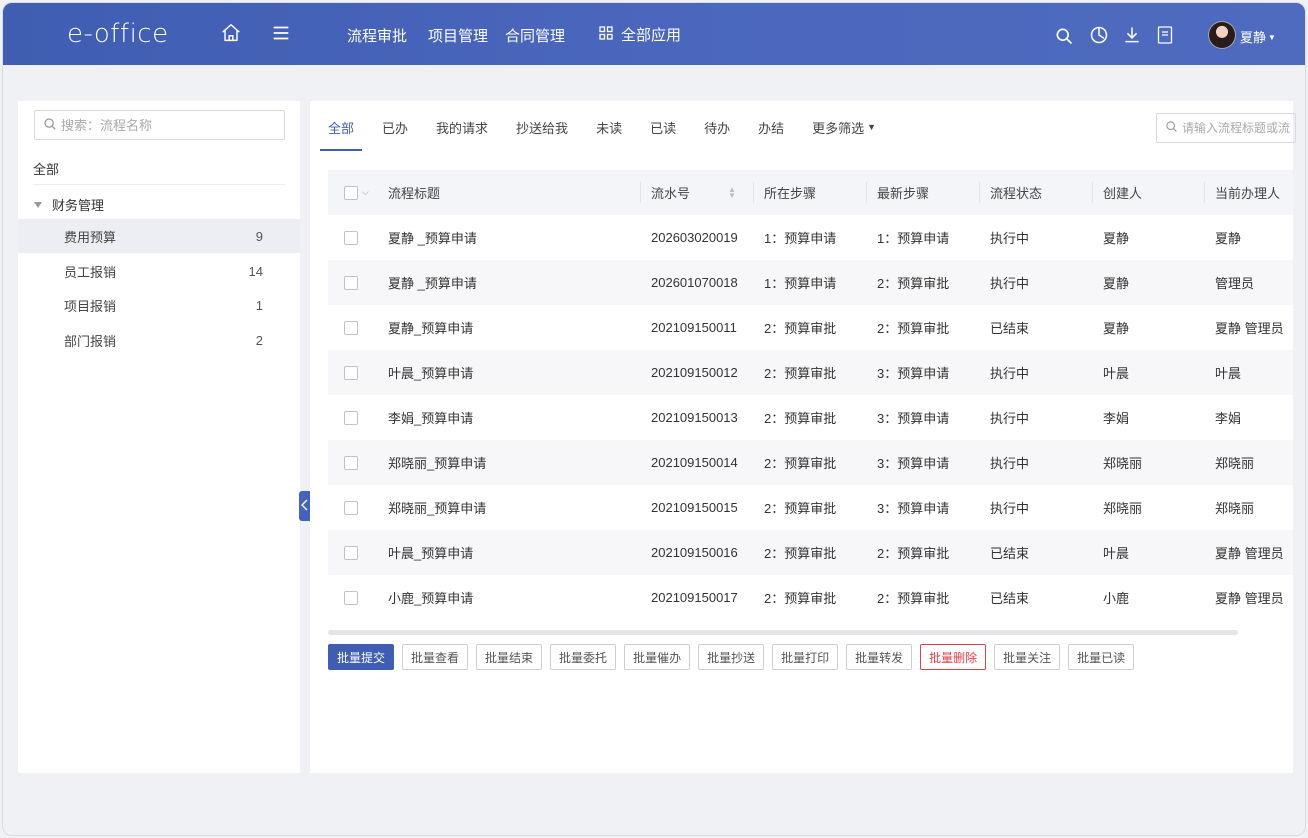 The image size is (1308, 838). What do you see at coordinates (462, 127) in the screenshot?
I see `tab-my-requests: 我的请求` at bounding box center [462, 127].